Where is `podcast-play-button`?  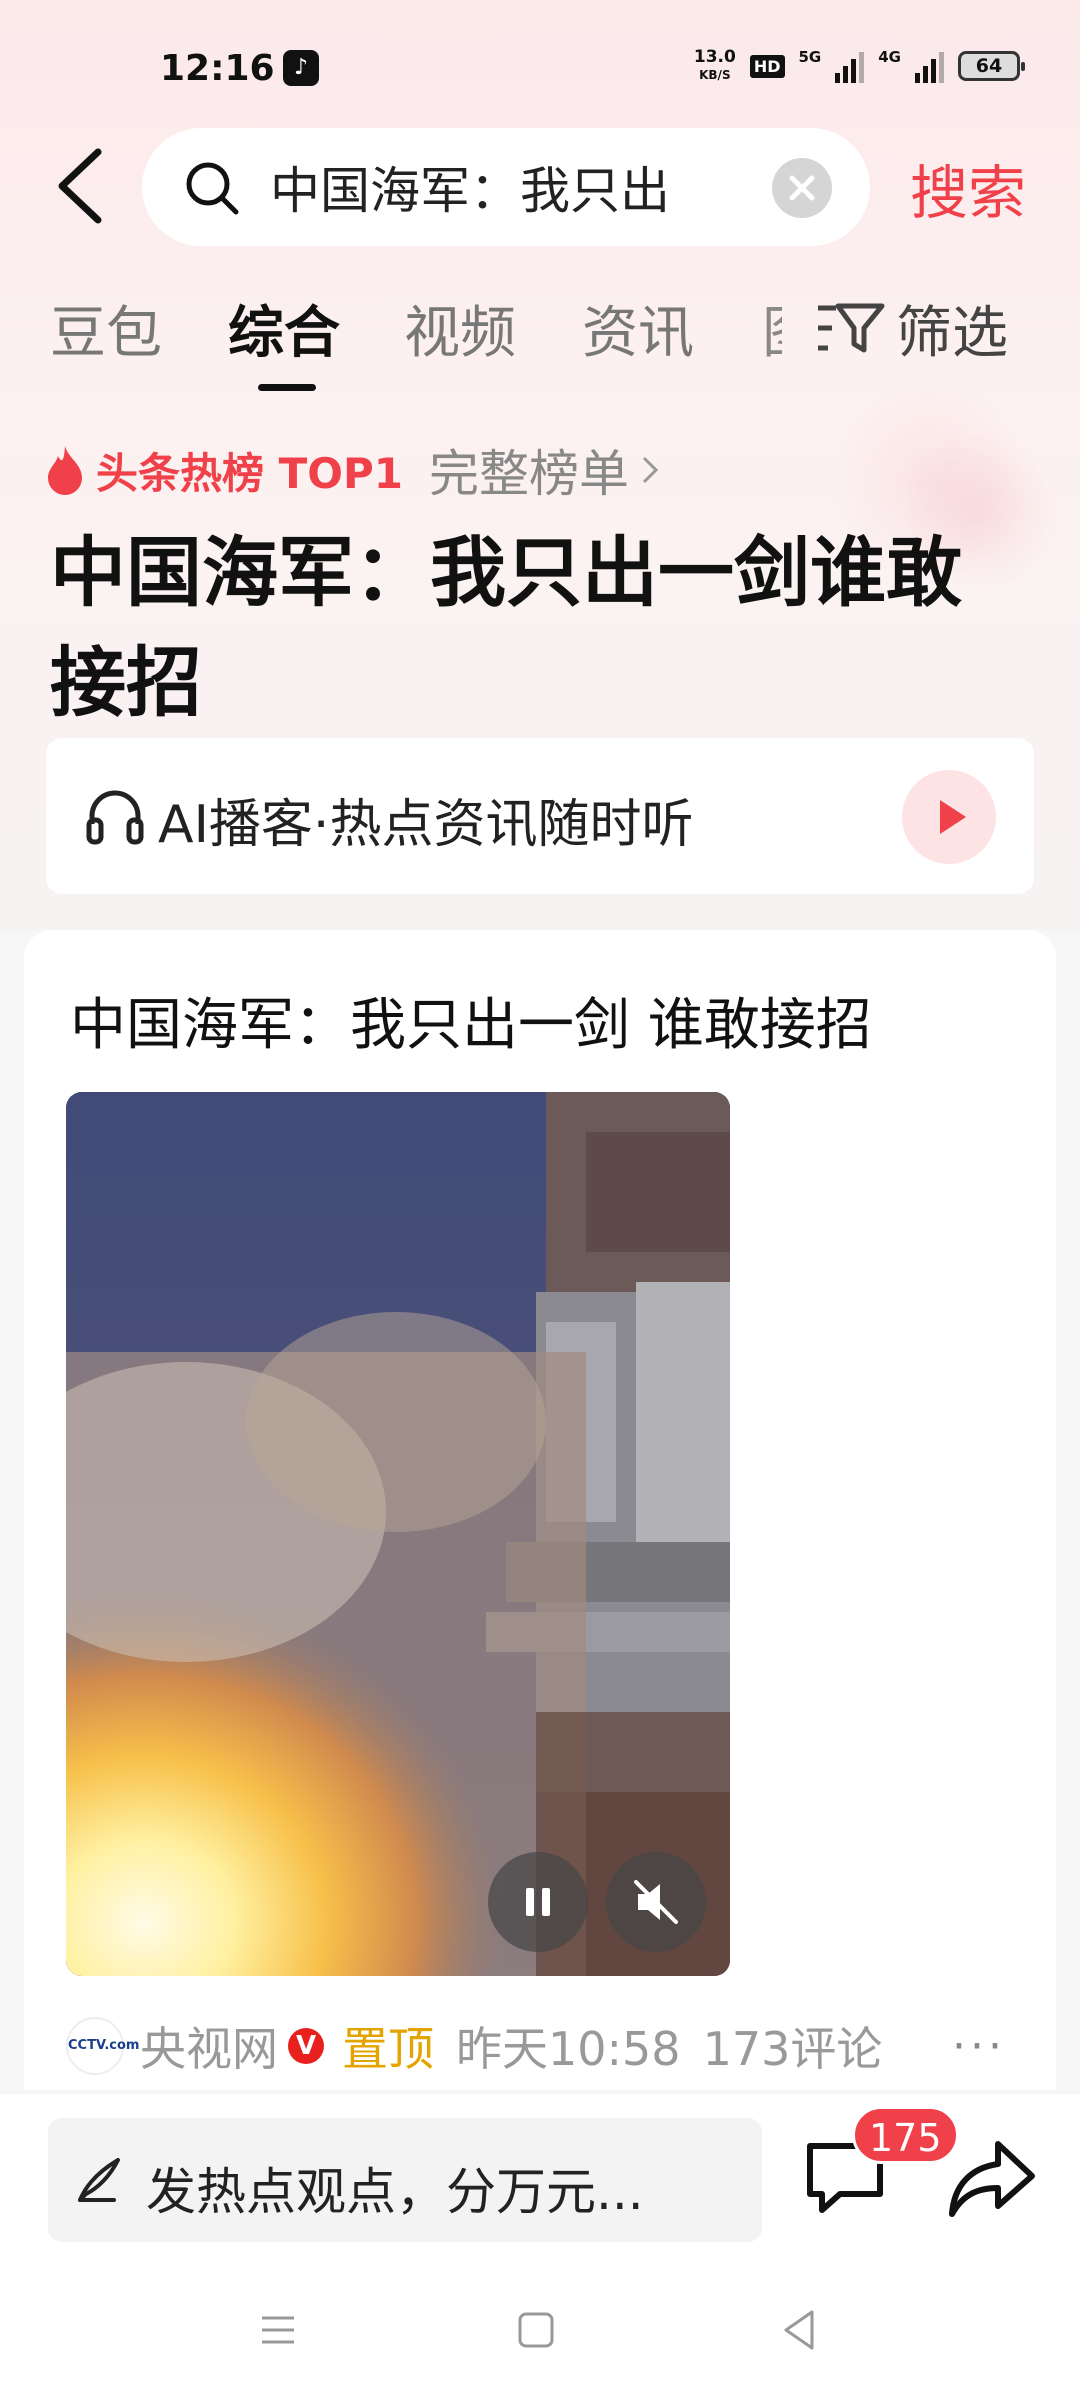
podcast-play-button is located at coordinates (949, 817).